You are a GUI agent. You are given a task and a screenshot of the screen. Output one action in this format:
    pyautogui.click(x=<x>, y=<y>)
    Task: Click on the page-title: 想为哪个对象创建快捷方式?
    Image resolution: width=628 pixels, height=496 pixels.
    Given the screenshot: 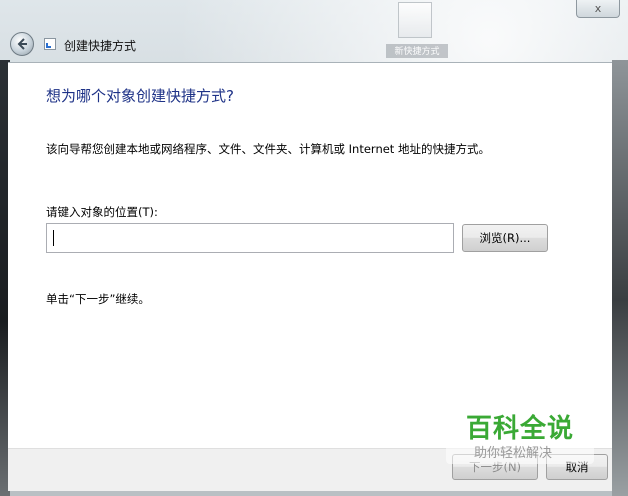 What is the action you would take?
    pyautogui.click(x=140, y=96)
    